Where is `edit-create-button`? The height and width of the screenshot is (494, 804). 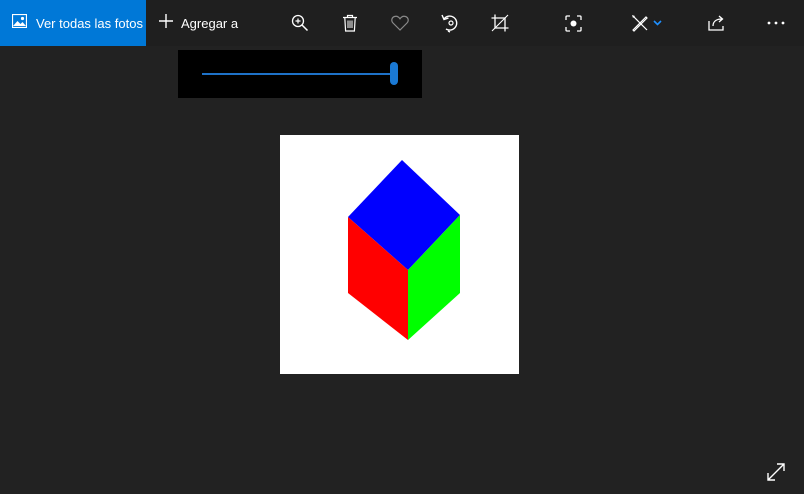
edit-create-button is located at coordinates (646, 23).